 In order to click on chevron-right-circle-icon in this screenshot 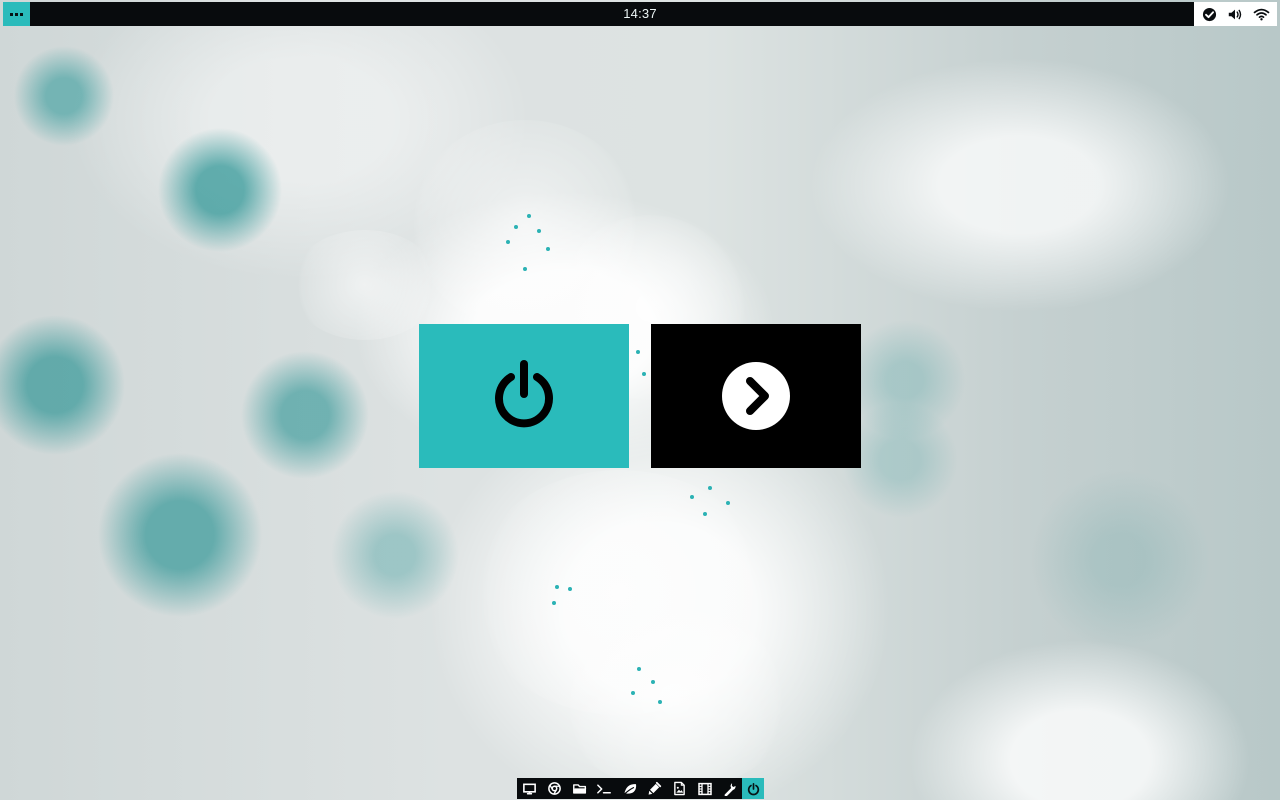, I will do `click(756, 396)`.